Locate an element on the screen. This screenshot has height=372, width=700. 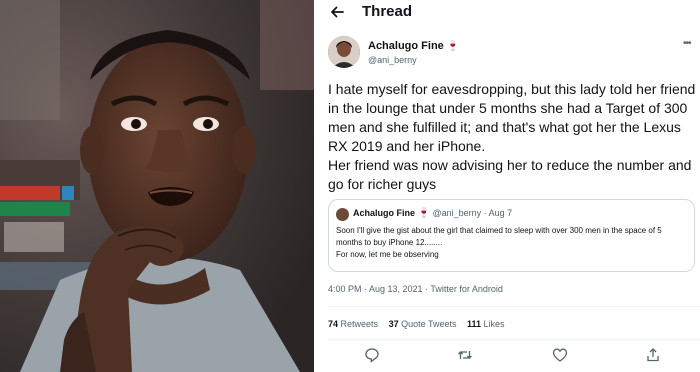
author-avatar is located at coordinates (344, 52).